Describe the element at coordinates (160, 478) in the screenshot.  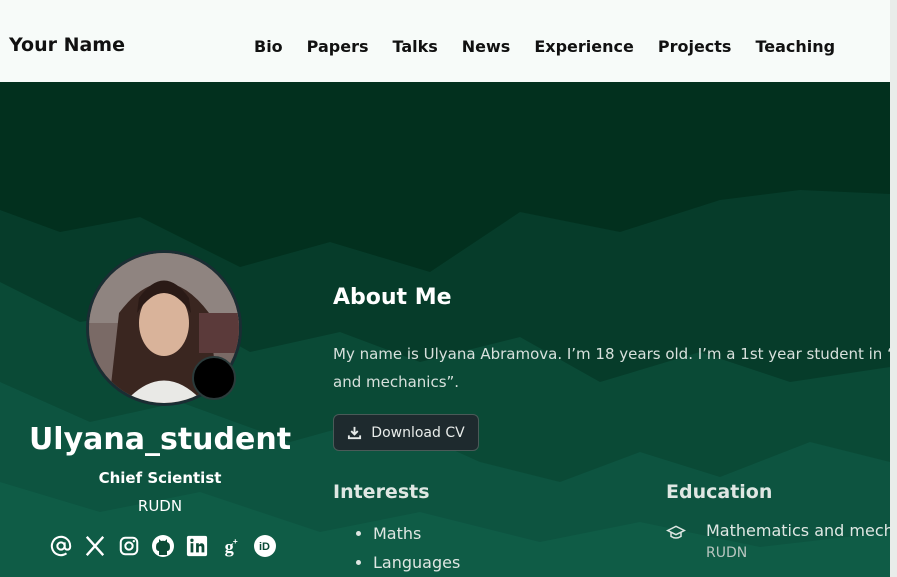
I see `profile-role: Chief Scientist` at that location.